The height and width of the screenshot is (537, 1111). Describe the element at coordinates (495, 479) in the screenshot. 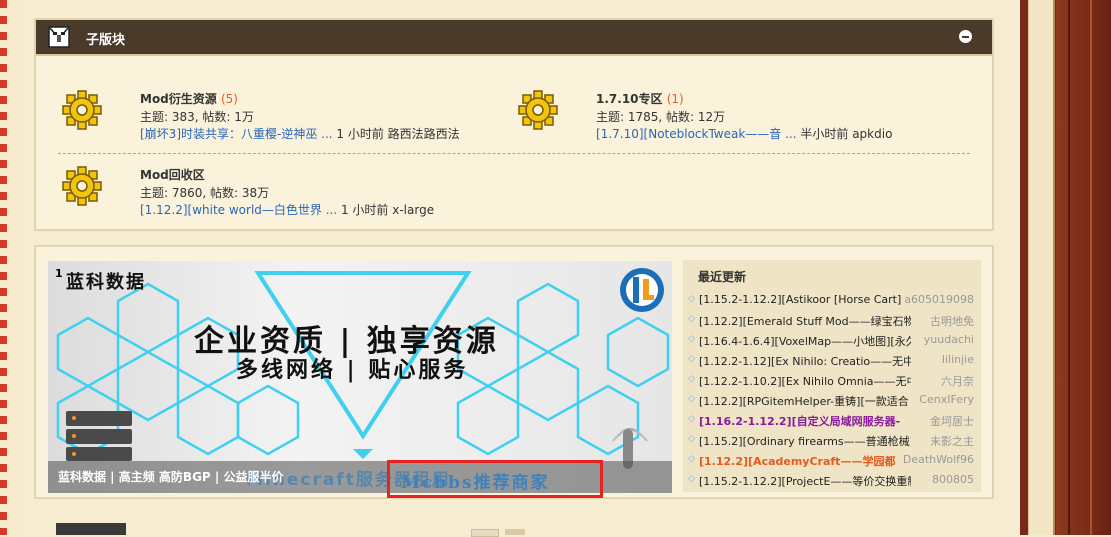

I see `highlight-box` at that location.